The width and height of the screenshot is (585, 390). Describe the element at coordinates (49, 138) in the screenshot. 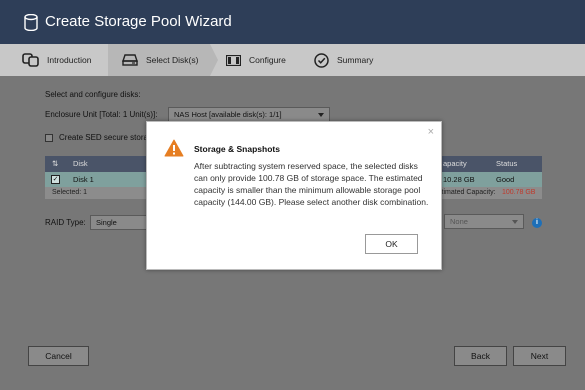

I see `sed-checkbox` at that location.